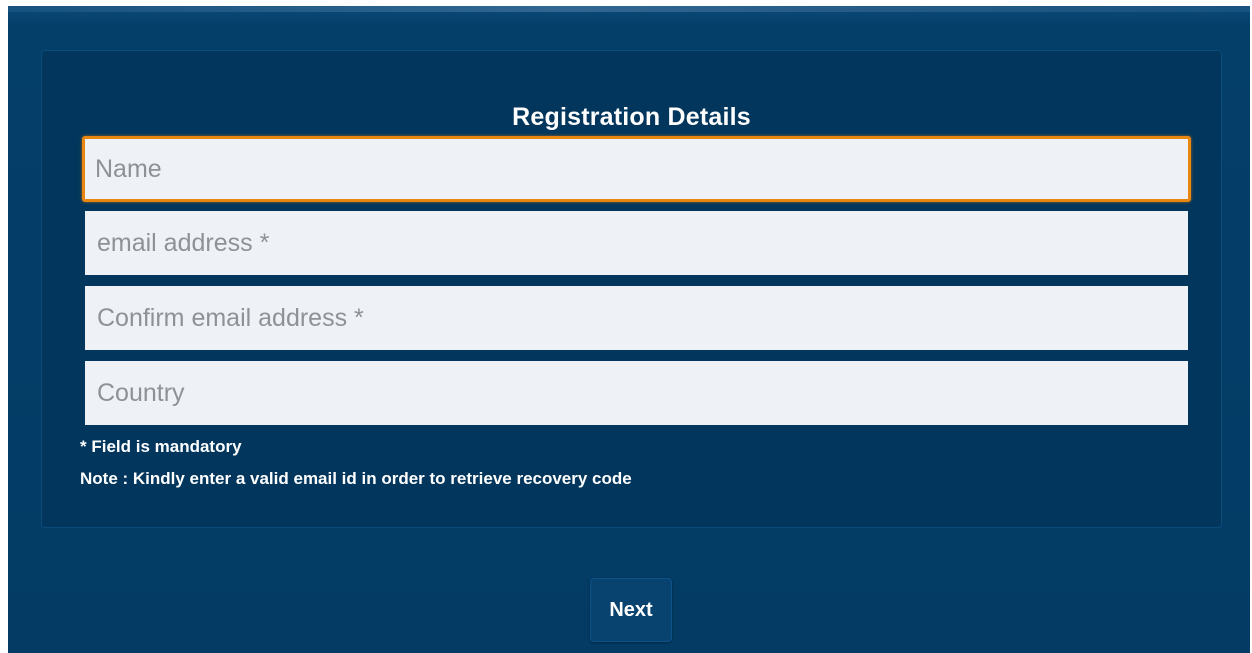  What do you see at coordinates (629, 9) in the screenshot?
I see `top-sheen` at bounding box center [629, 9].